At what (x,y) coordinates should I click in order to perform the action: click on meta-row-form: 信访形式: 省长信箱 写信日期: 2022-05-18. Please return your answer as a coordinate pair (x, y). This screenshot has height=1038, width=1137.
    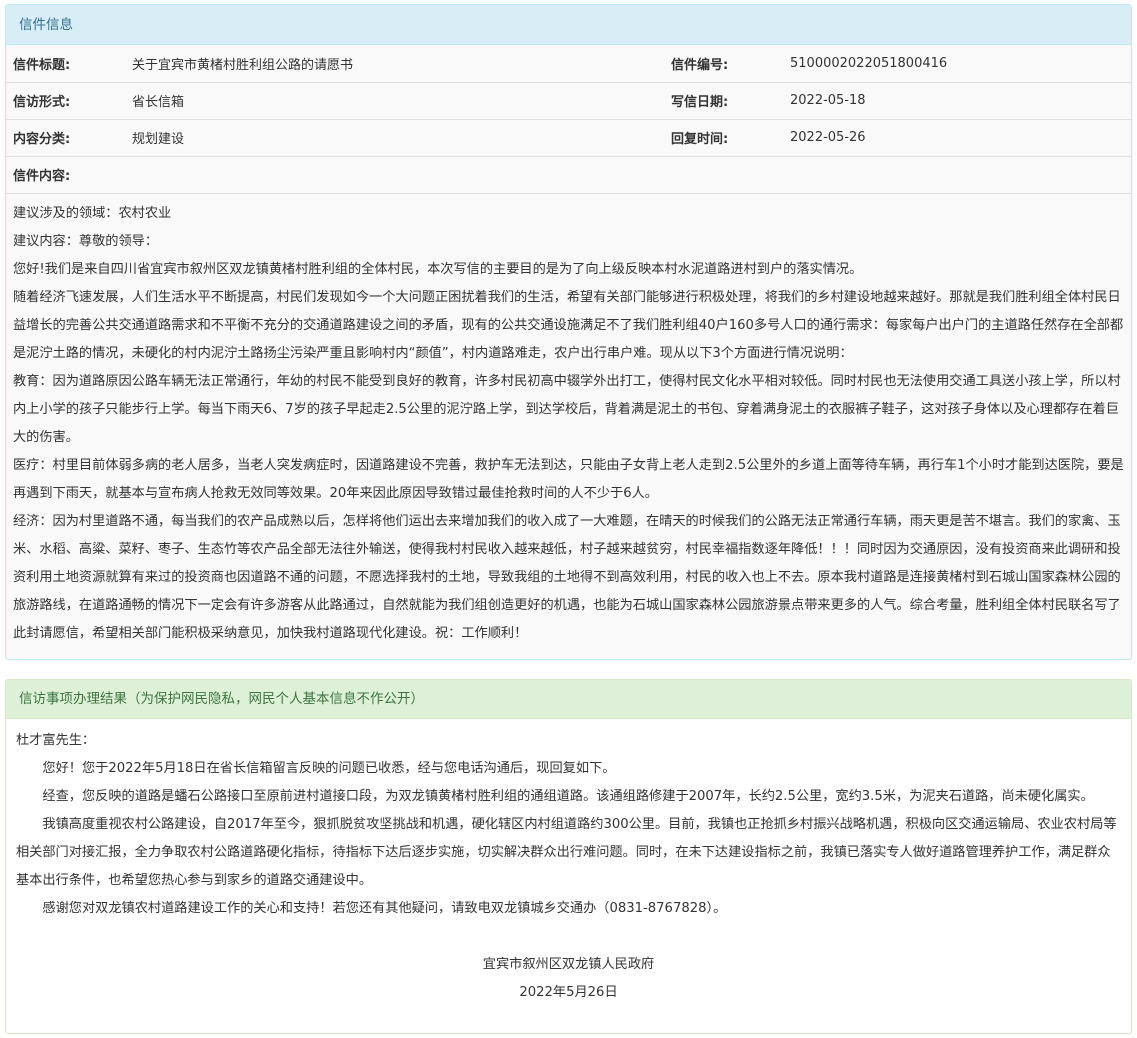
    Looking at the image, I should click on (568, 101).